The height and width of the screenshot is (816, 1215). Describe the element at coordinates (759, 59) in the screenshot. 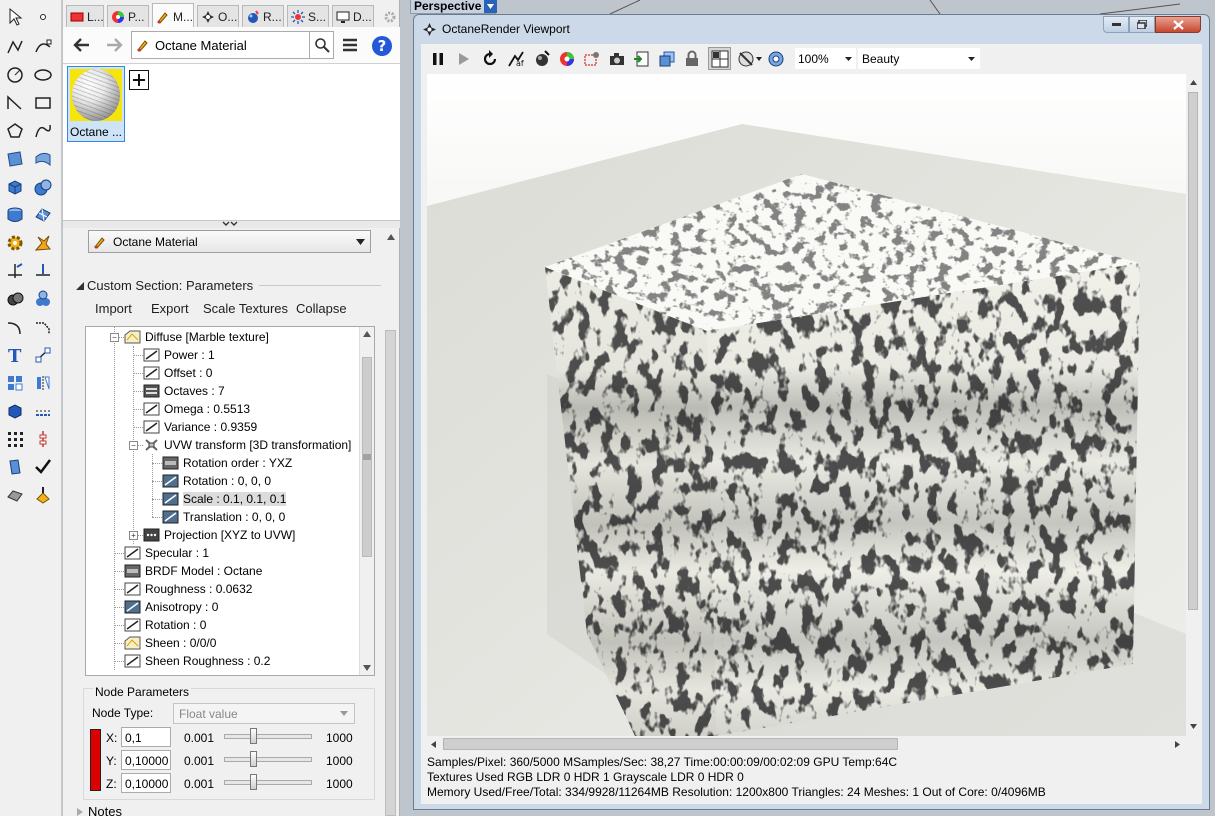

I see `clay-mode-dropdown-icon` at that location.